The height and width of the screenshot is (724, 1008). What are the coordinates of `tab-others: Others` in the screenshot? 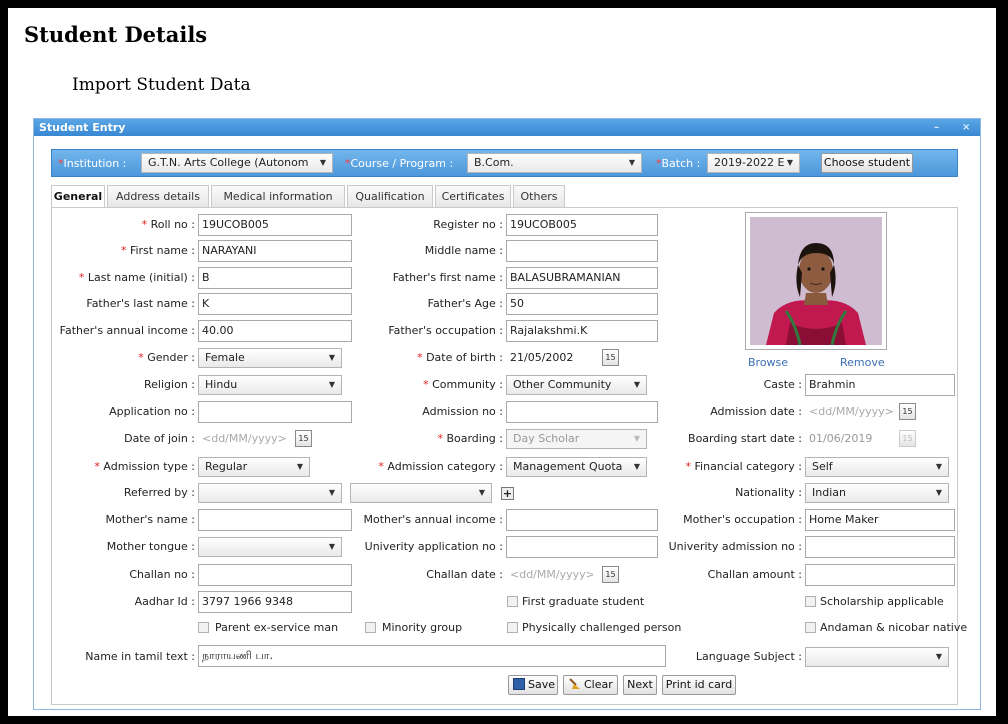 It's located at (539, 196).